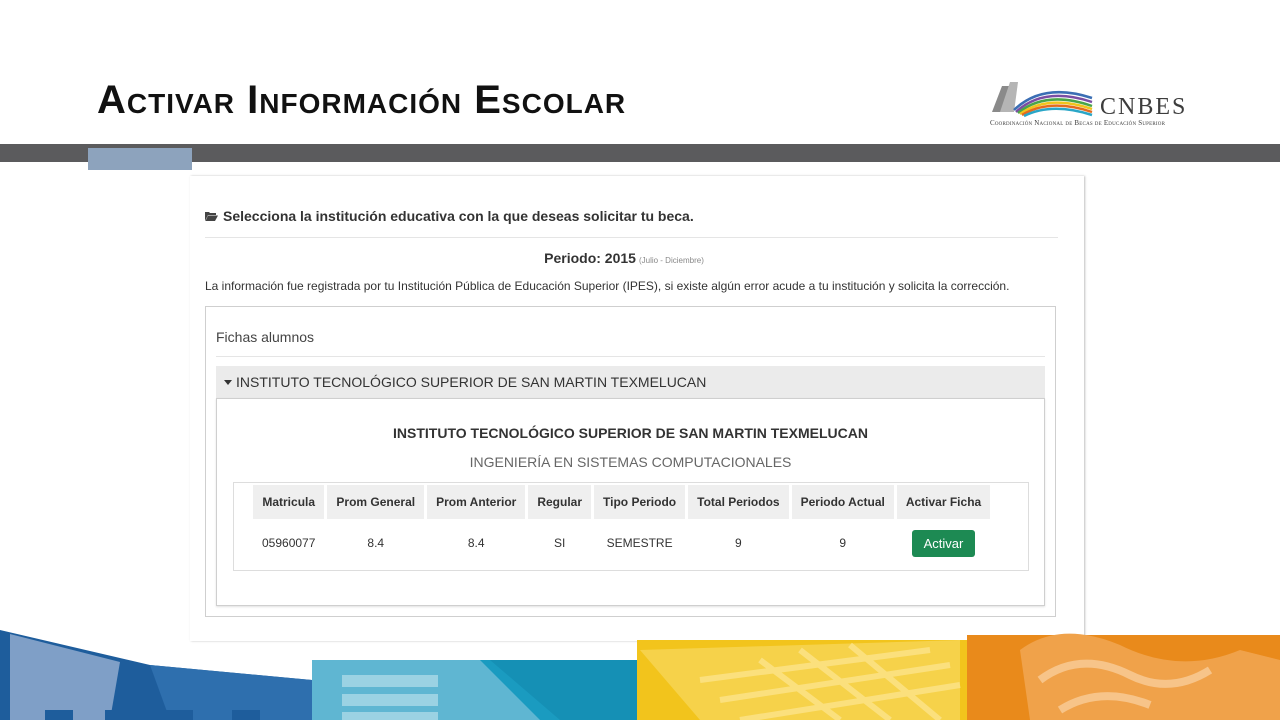 This screenshot has width=1280, height=720. Describe the element at coordinates (1042, 100) in the screenshot. I see `book-logo-icon` at that location.